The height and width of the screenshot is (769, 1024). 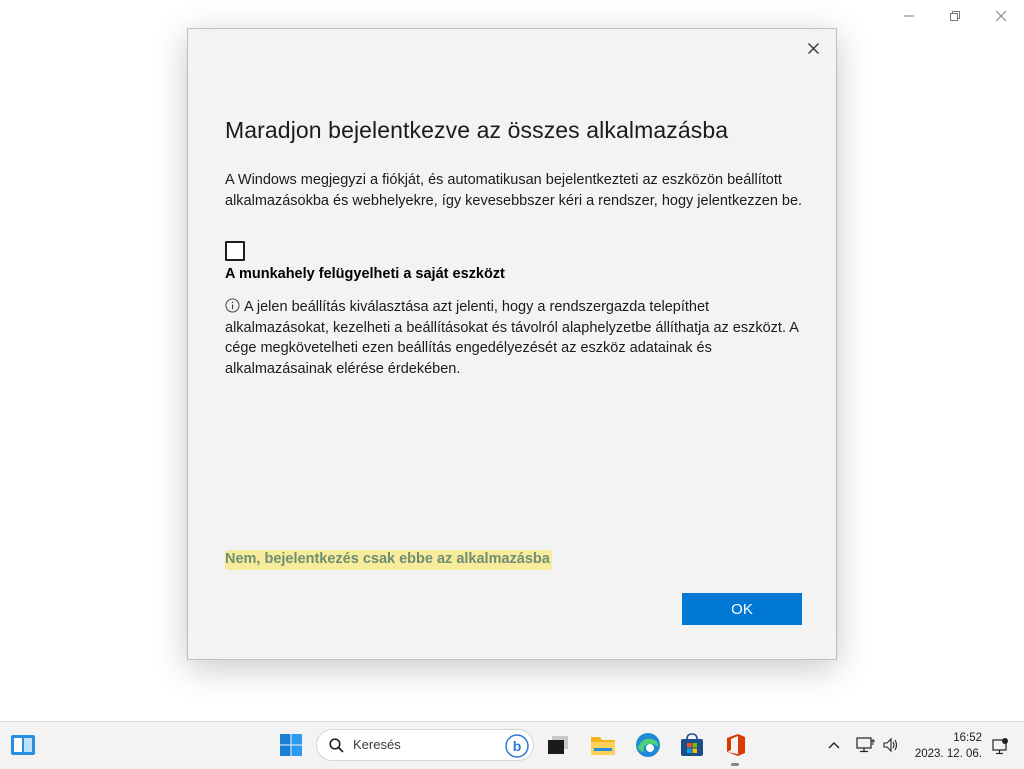 I want to click on network-button, so click(x=866, y=745).